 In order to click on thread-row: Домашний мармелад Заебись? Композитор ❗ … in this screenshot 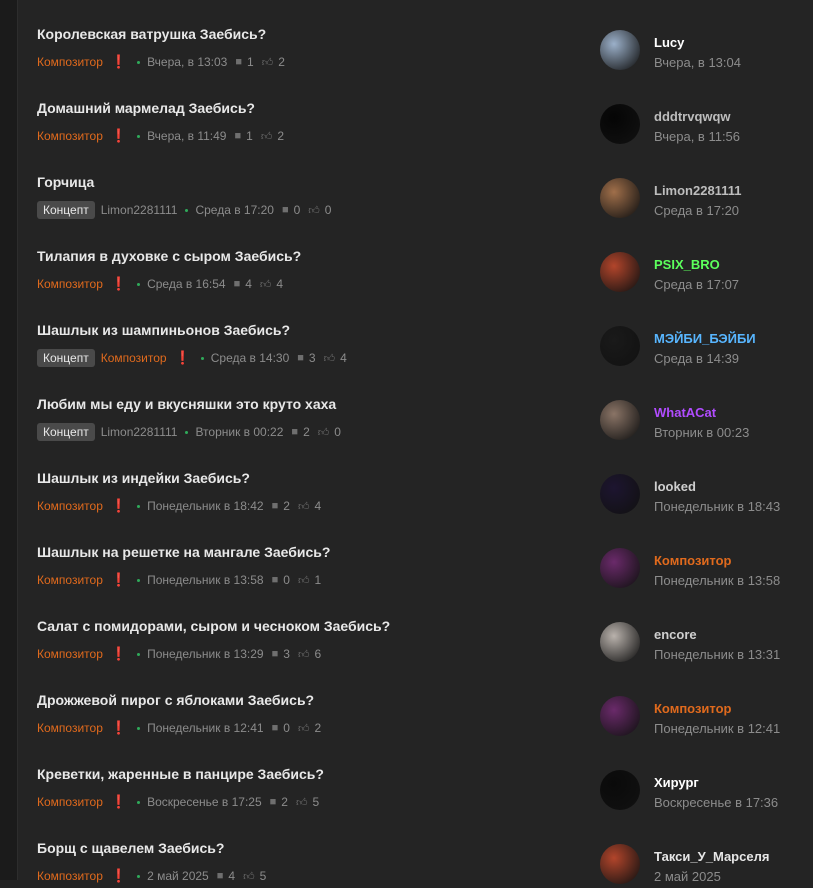, I will do `click(415, 111)`.